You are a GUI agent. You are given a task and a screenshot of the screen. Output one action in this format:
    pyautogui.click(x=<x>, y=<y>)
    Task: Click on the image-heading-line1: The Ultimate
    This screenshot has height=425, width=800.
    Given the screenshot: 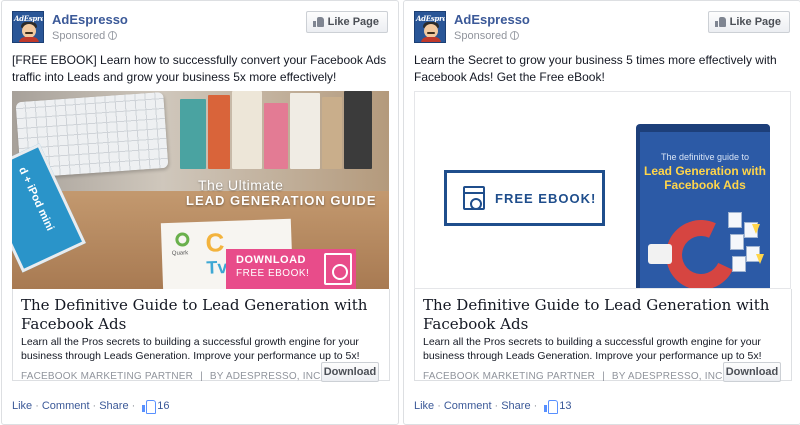 What is the action you would take?
    pyautogui.click(x=241, y=185)
    